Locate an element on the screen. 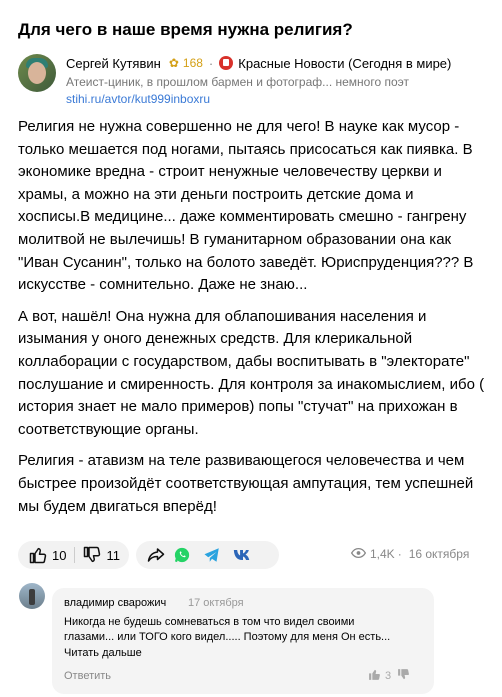 Image resolution: width=502 pixels, height=697 pixels. comment-date: 17 октября is located at coordinates (216, 603).